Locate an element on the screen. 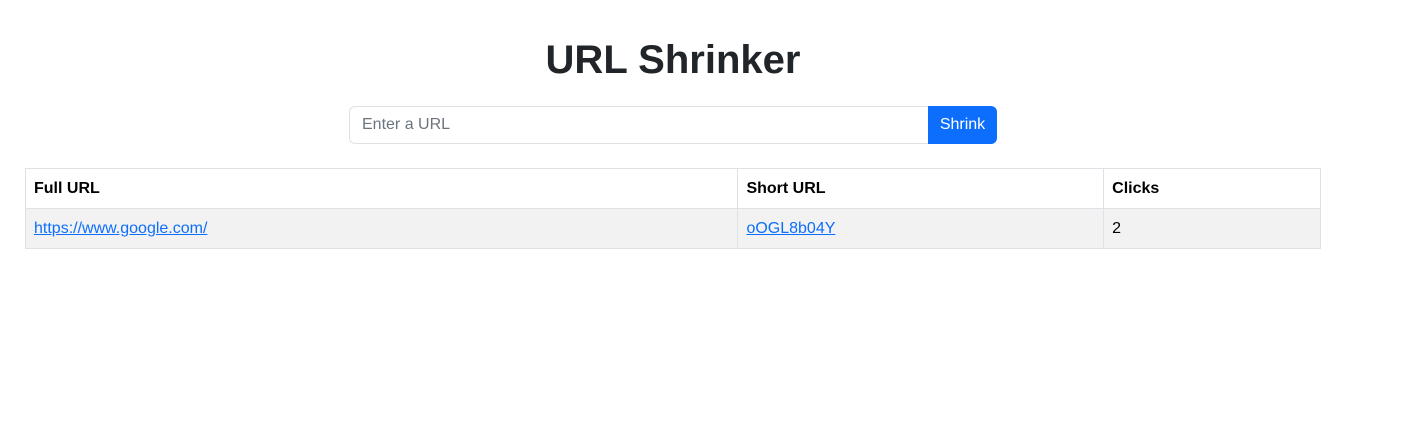  page-title: URL Shrinker is located at coordinates (673, 60).